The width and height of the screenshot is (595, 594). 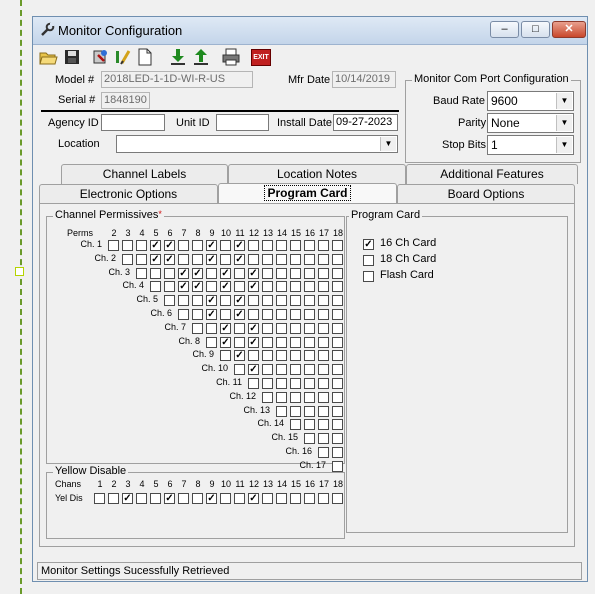 What do you see at coordinates (364, 79) in the screenshot?
I see `mfr-date-field: 10/14/2019` at bounding box center [364, 79].